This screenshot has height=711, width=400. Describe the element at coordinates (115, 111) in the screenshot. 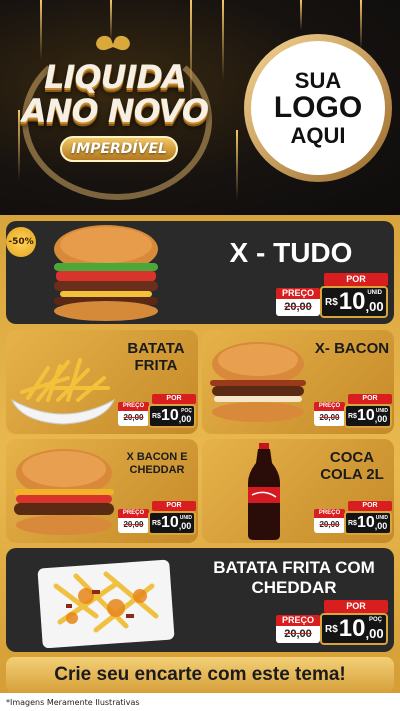

I see `promo-title-line2: ANO NOVO` at that location.